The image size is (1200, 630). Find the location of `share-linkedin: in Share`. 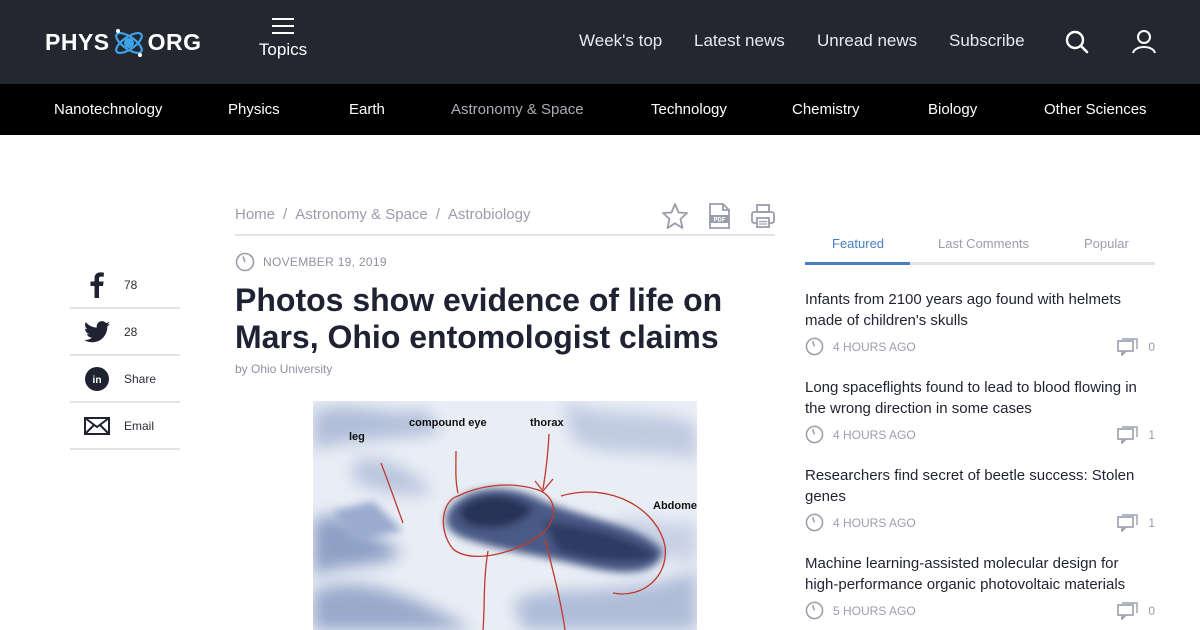

share-linkedin: in Share is located at coordinates (125, 379).